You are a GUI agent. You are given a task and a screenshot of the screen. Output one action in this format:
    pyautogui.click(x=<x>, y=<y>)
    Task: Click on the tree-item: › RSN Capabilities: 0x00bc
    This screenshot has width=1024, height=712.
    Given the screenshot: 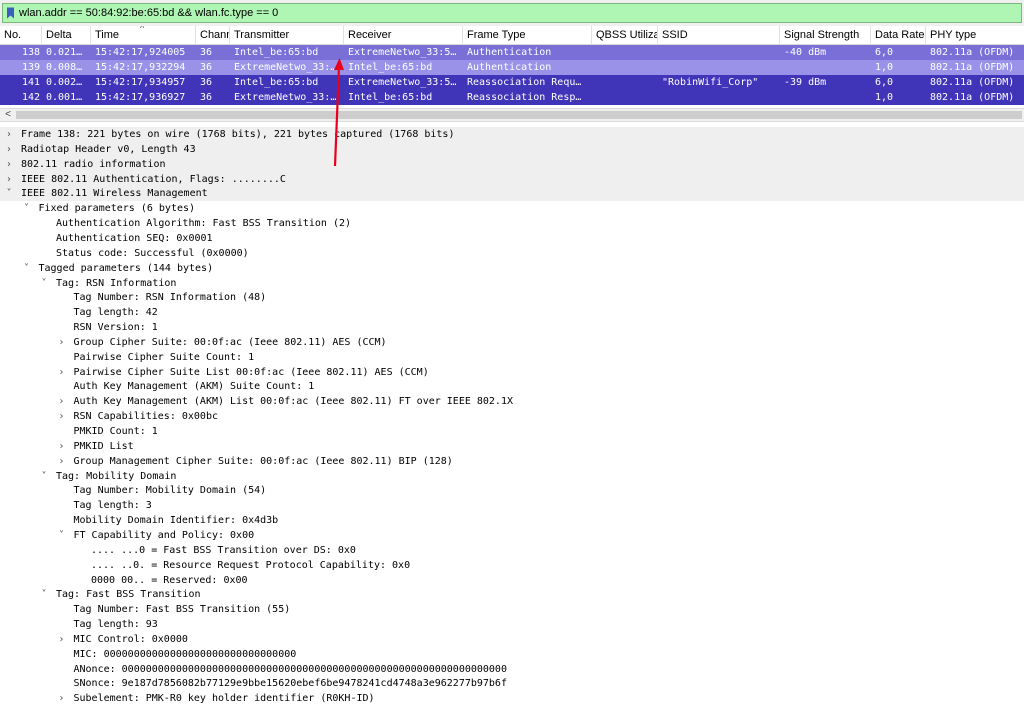 What is the action you would take?
    pyautogui.click(x=512, y=416)
    